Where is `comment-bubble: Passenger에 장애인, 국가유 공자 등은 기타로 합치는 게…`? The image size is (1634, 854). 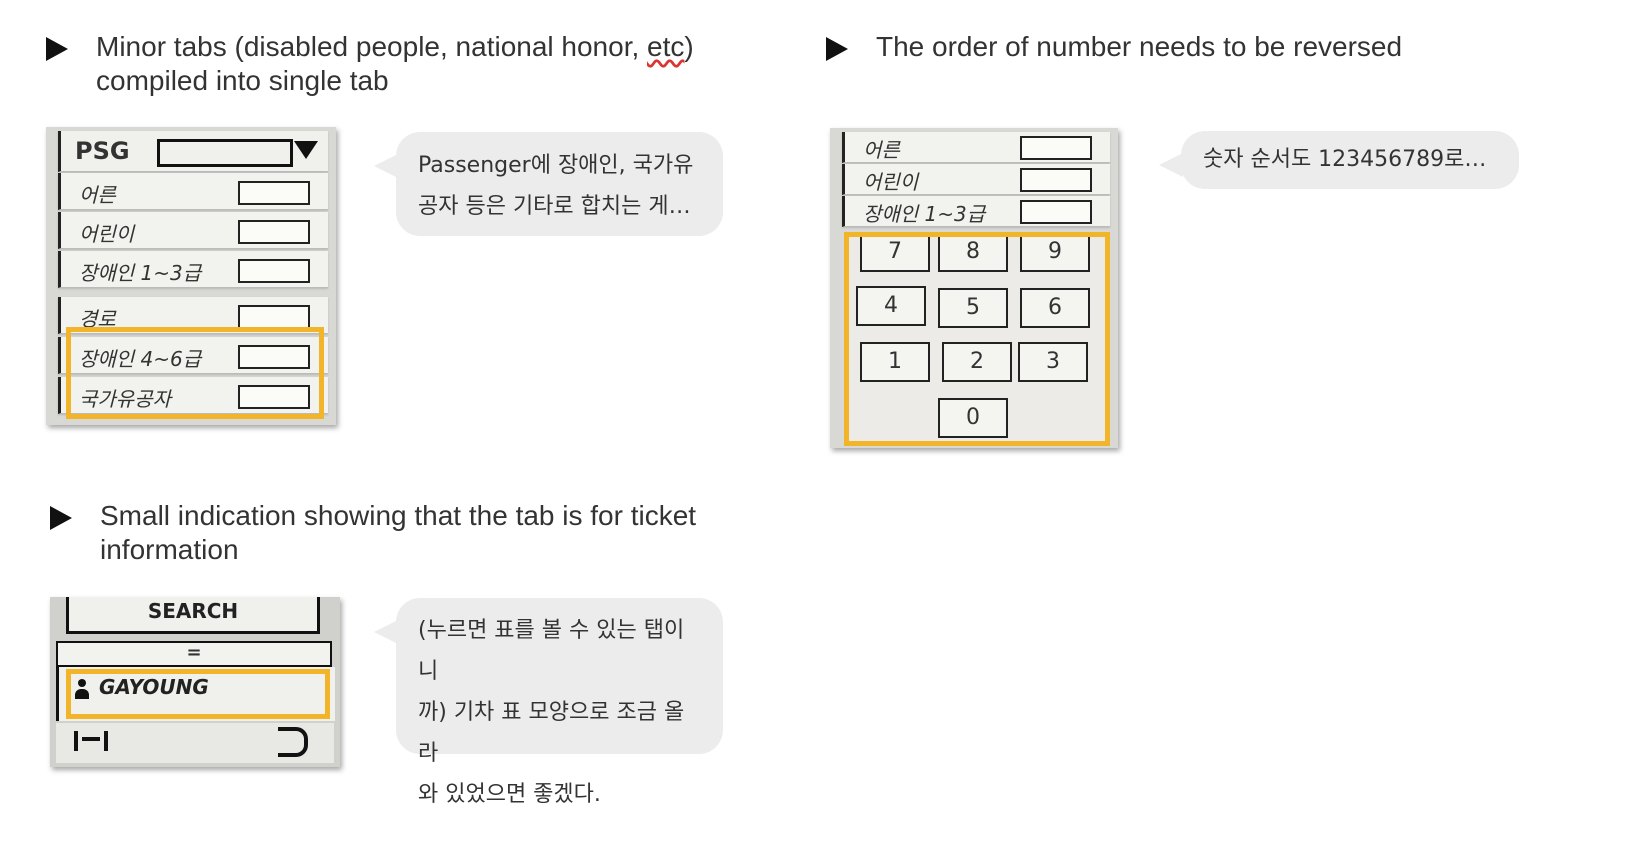 comment-bubble: Passenger에 장애인, 국가유 공자 등은 기타로 합치는 게… is located at coordinates (548, 184).